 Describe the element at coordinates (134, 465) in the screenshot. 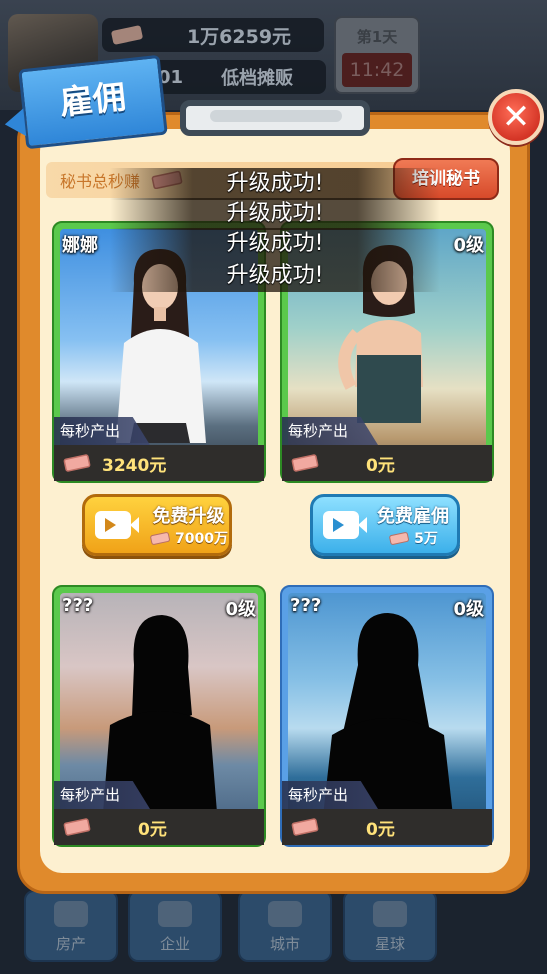

I see `rate-value: 3240元` at that location.